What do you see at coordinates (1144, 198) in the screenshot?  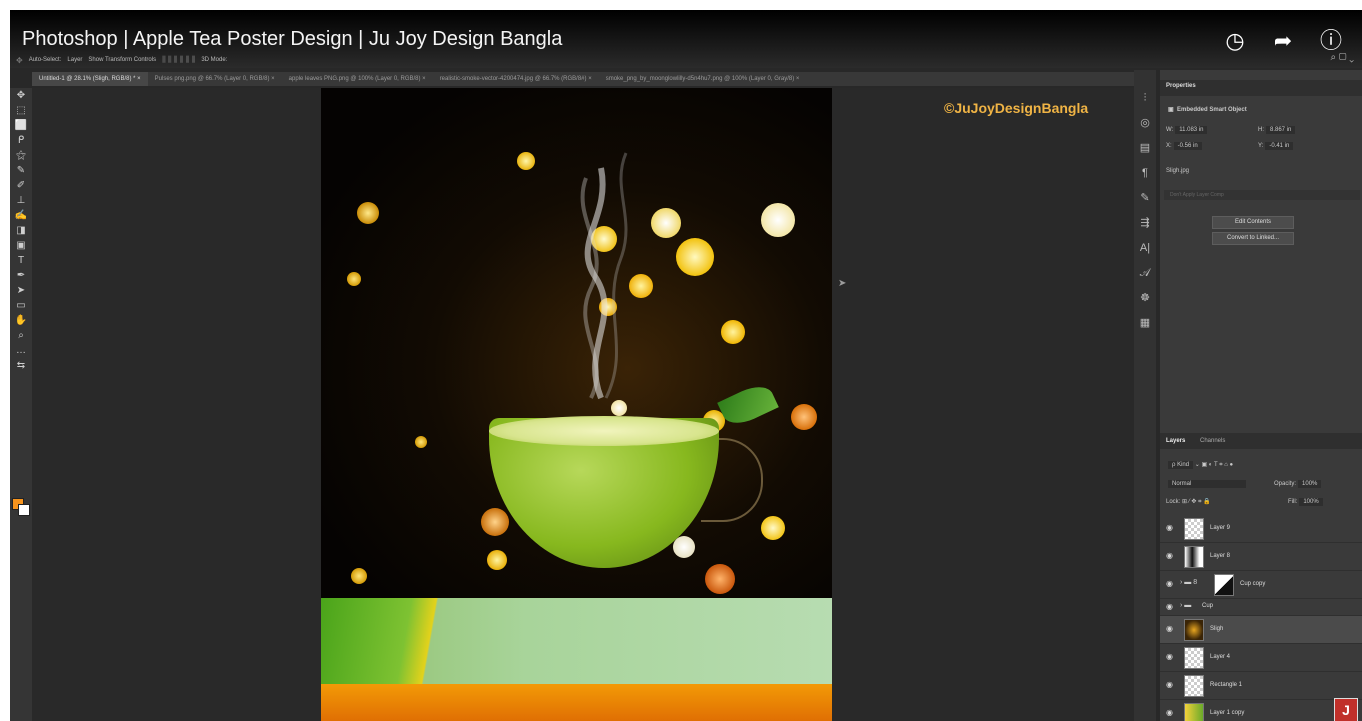 I see `brush-settings-icon: ✎` at bounding box center [1144, 198].